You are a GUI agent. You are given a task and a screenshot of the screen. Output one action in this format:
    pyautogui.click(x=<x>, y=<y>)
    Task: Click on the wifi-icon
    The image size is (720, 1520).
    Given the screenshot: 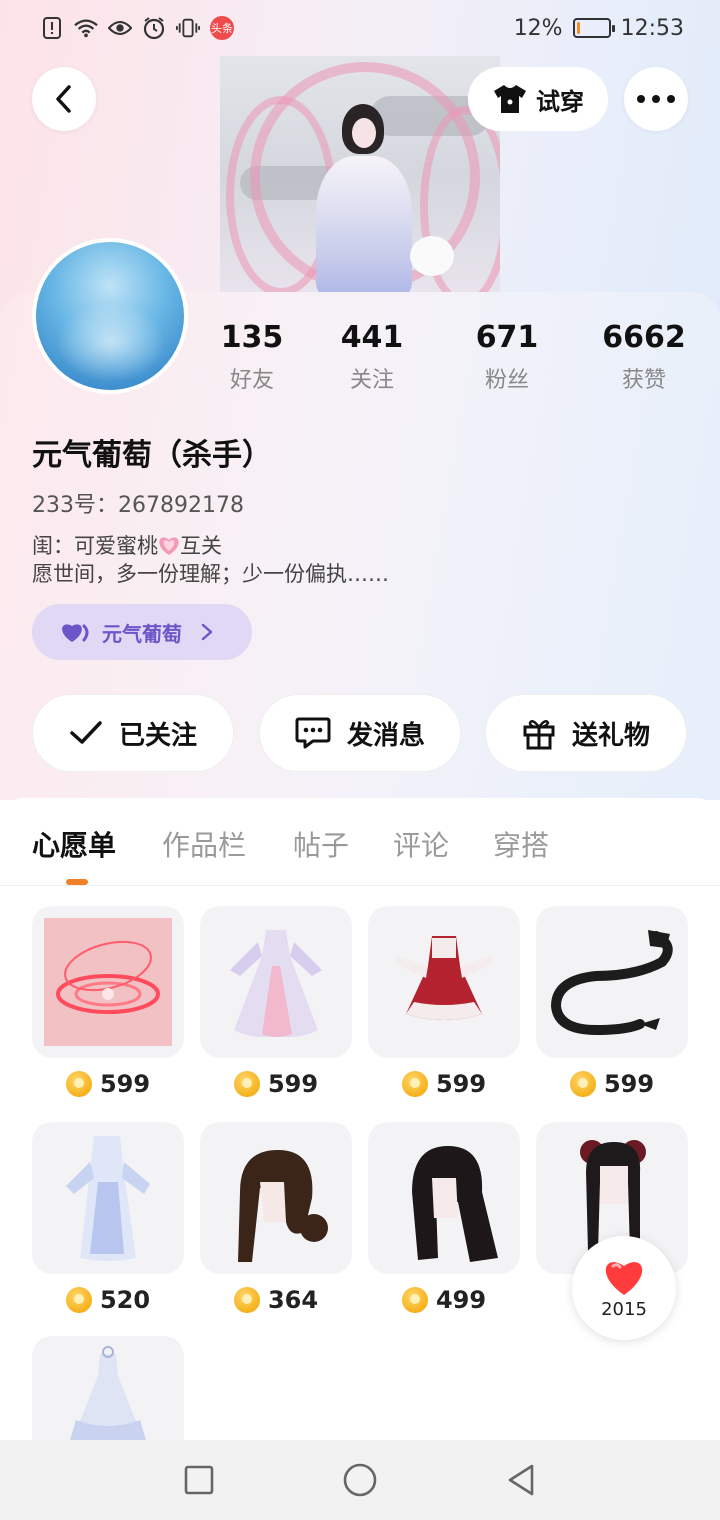 What is the action you would take?
    pyautogui.click(x=86, y=28)
    